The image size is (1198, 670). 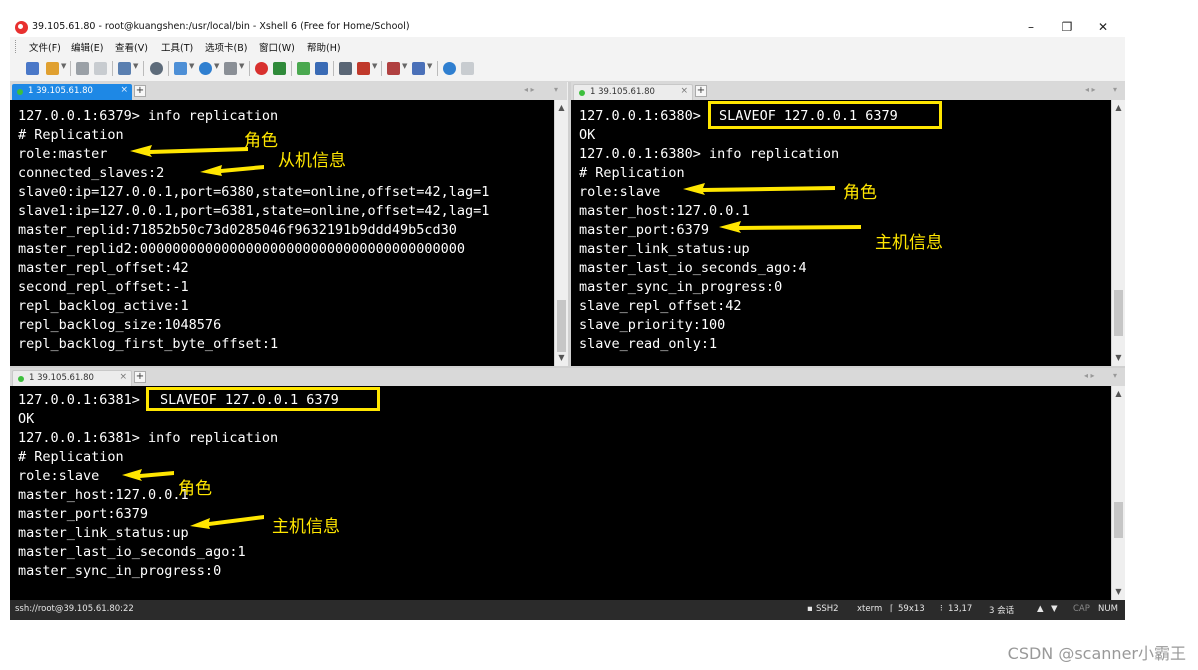 I want to click on terminal-size-icon: ⌈, so click(x=892, y=609).